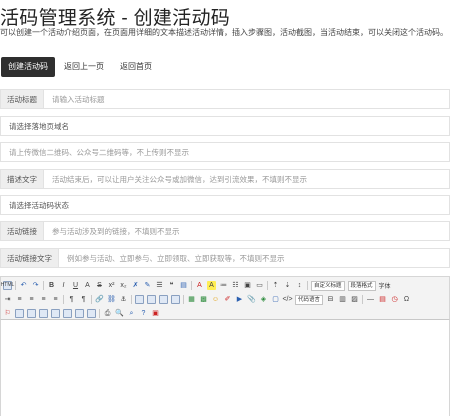 The image size is (450, 416). Describe the element at coordinates (235, 285) in the screenshot. I see `unordered-list-icon: ☷` at that location.